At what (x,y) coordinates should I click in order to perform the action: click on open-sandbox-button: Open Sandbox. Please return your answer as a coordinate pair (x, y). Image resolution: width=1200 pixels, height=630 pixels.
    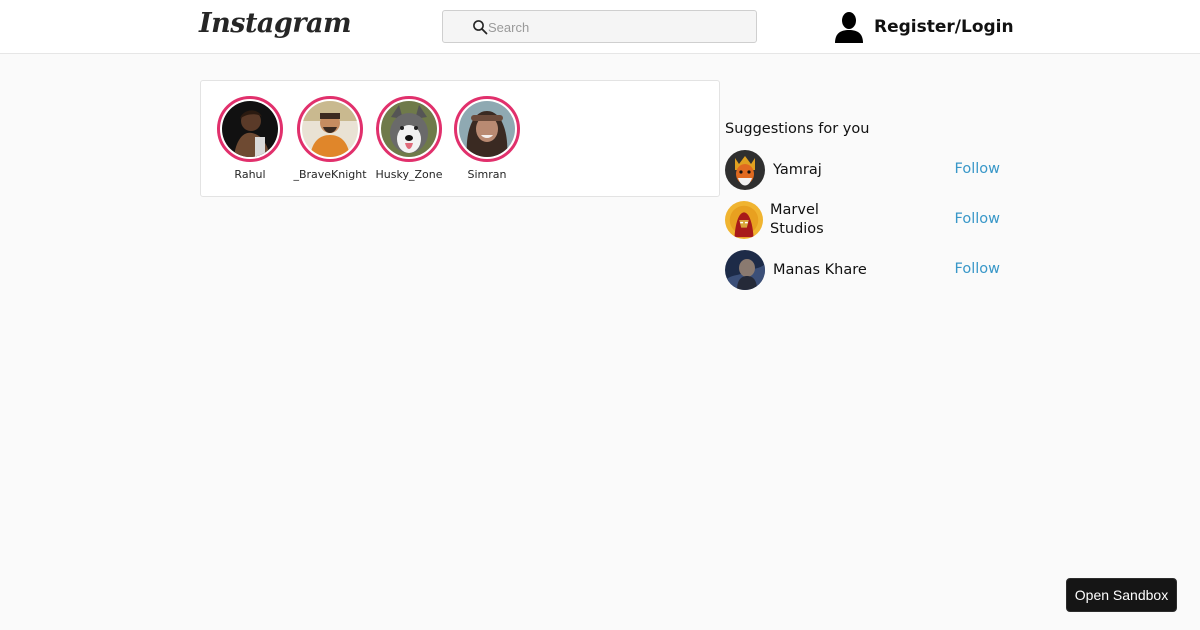
    Looking at the image, I should click on (1121, 595).